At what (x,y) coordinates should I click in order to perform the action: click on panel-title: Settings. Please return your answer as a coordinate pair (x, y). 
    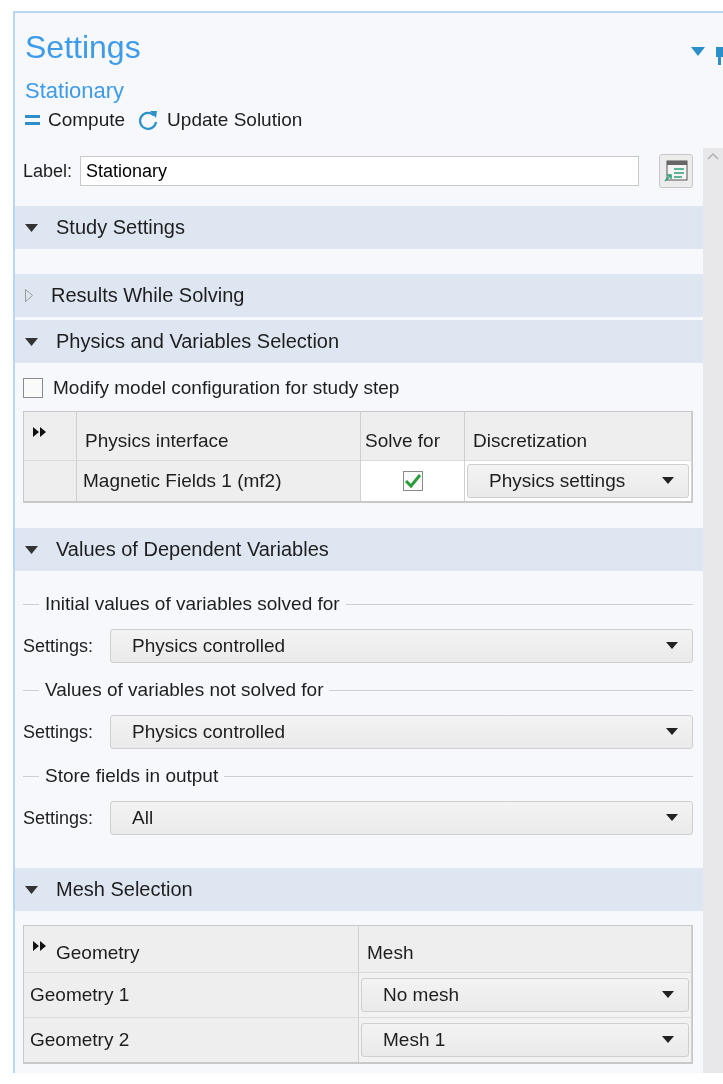
    Looking at the image, I should click on (83, 47).